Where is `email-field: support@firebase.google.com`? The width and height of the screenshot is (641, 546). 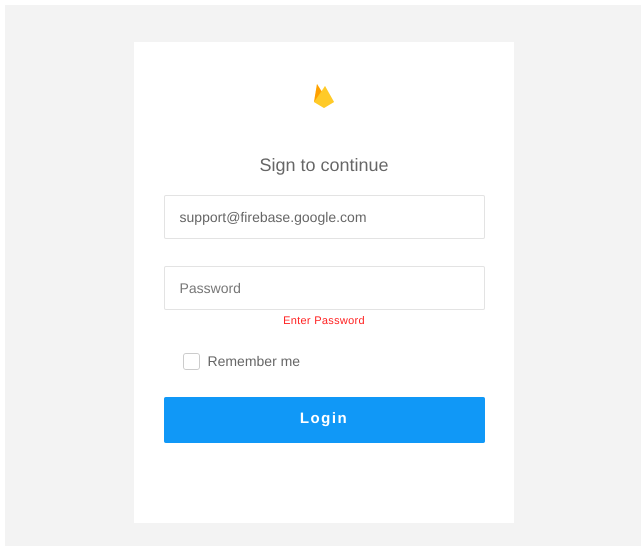
email-field: support@firebase.google.com is located at coordinates (324, 217).